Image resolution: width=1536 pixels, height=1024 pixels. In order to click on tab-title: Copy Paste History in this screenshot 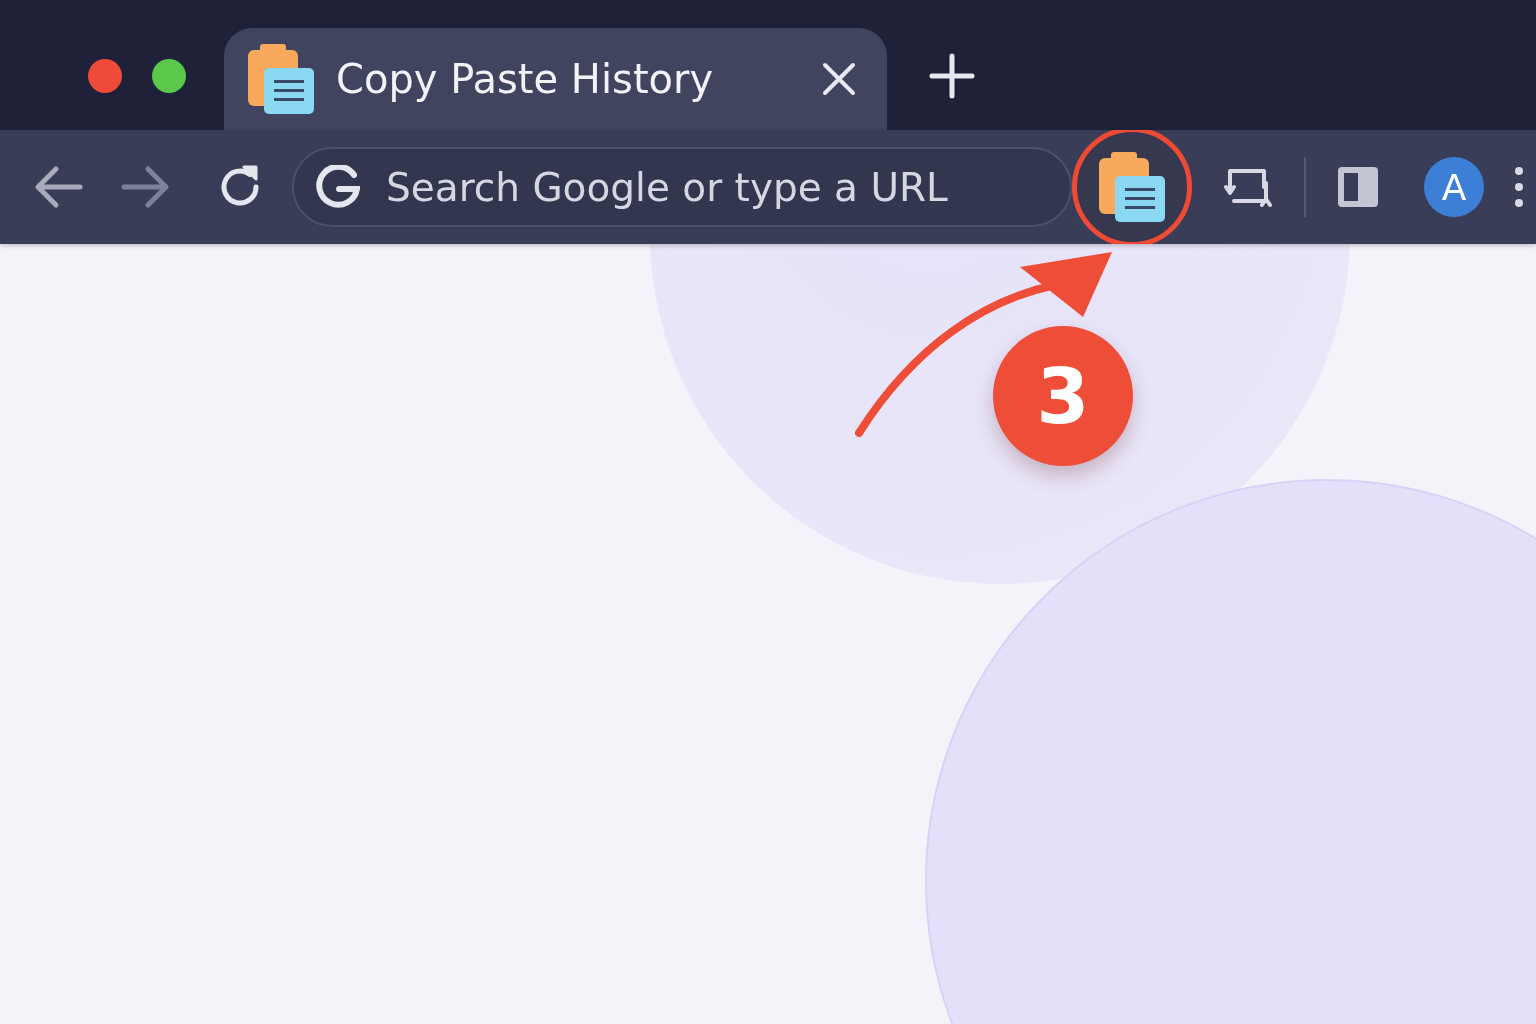, I will do `click(525, 79)`.